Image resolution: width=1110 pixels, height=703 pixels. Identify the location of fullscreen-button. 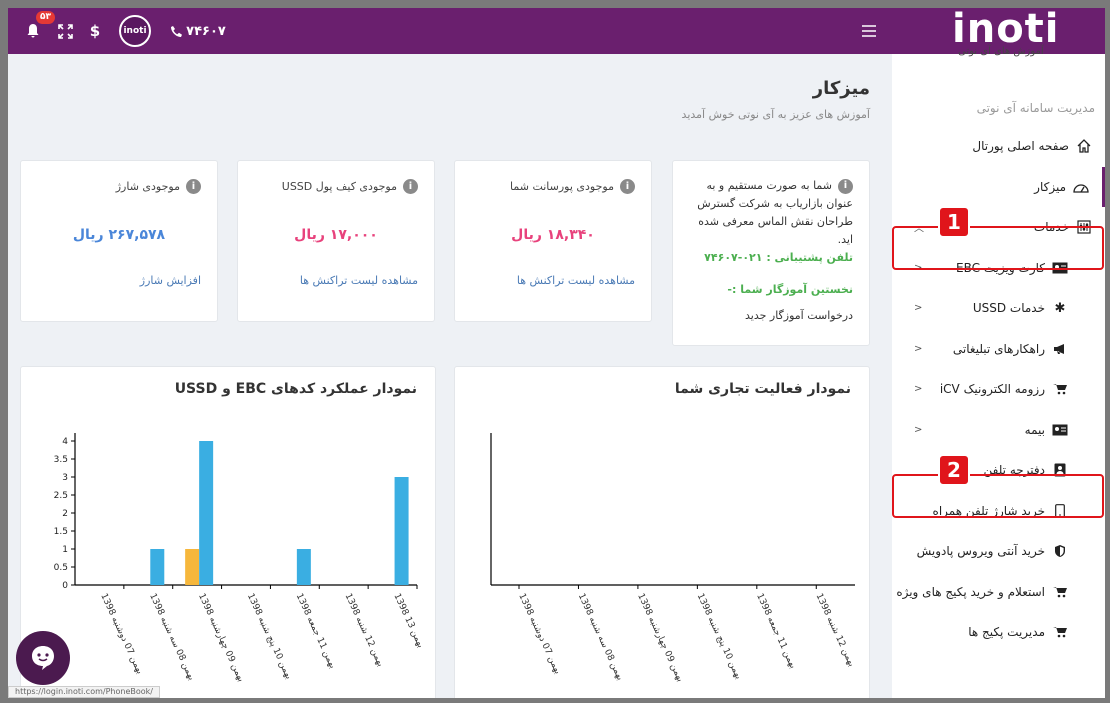
(65, 31).